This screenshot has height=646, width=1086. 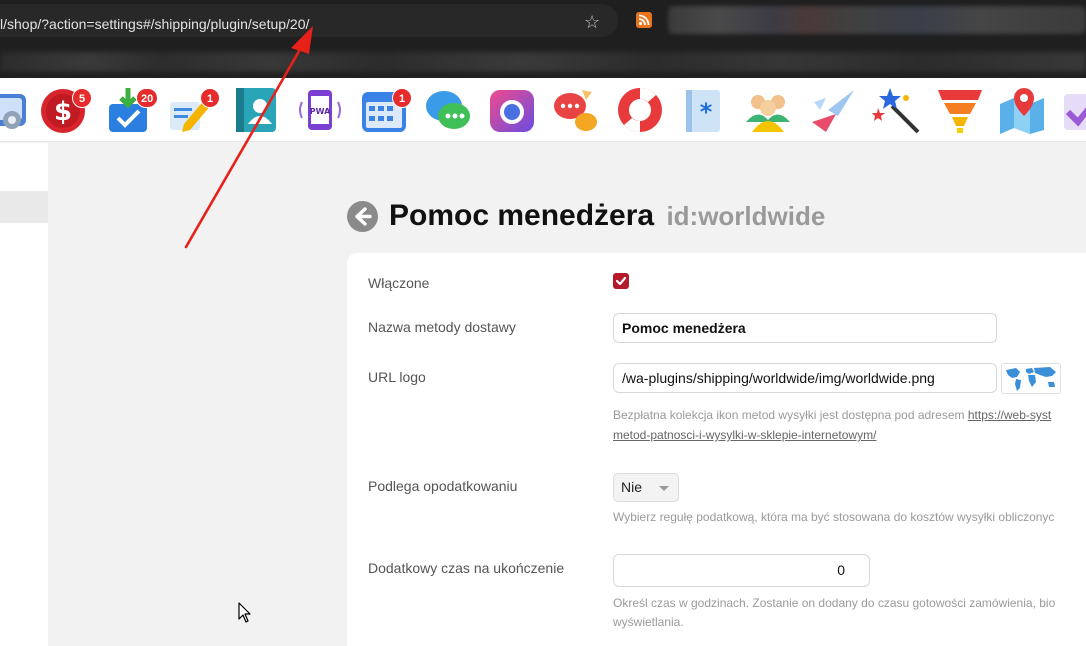 I want to click on blog-pencil-icon: 1, so click(x=194, y=110).